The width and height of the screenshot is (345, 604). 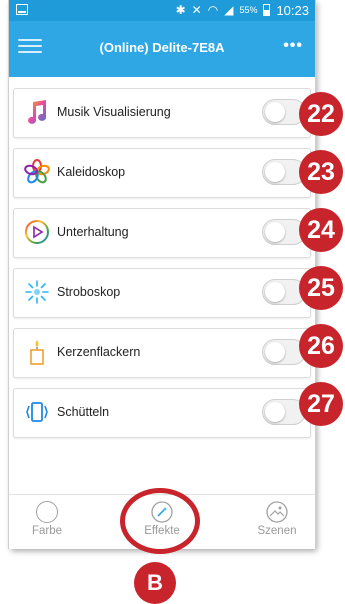 I want to click on callout-badge-25: 25, so click(x=321, y=288).